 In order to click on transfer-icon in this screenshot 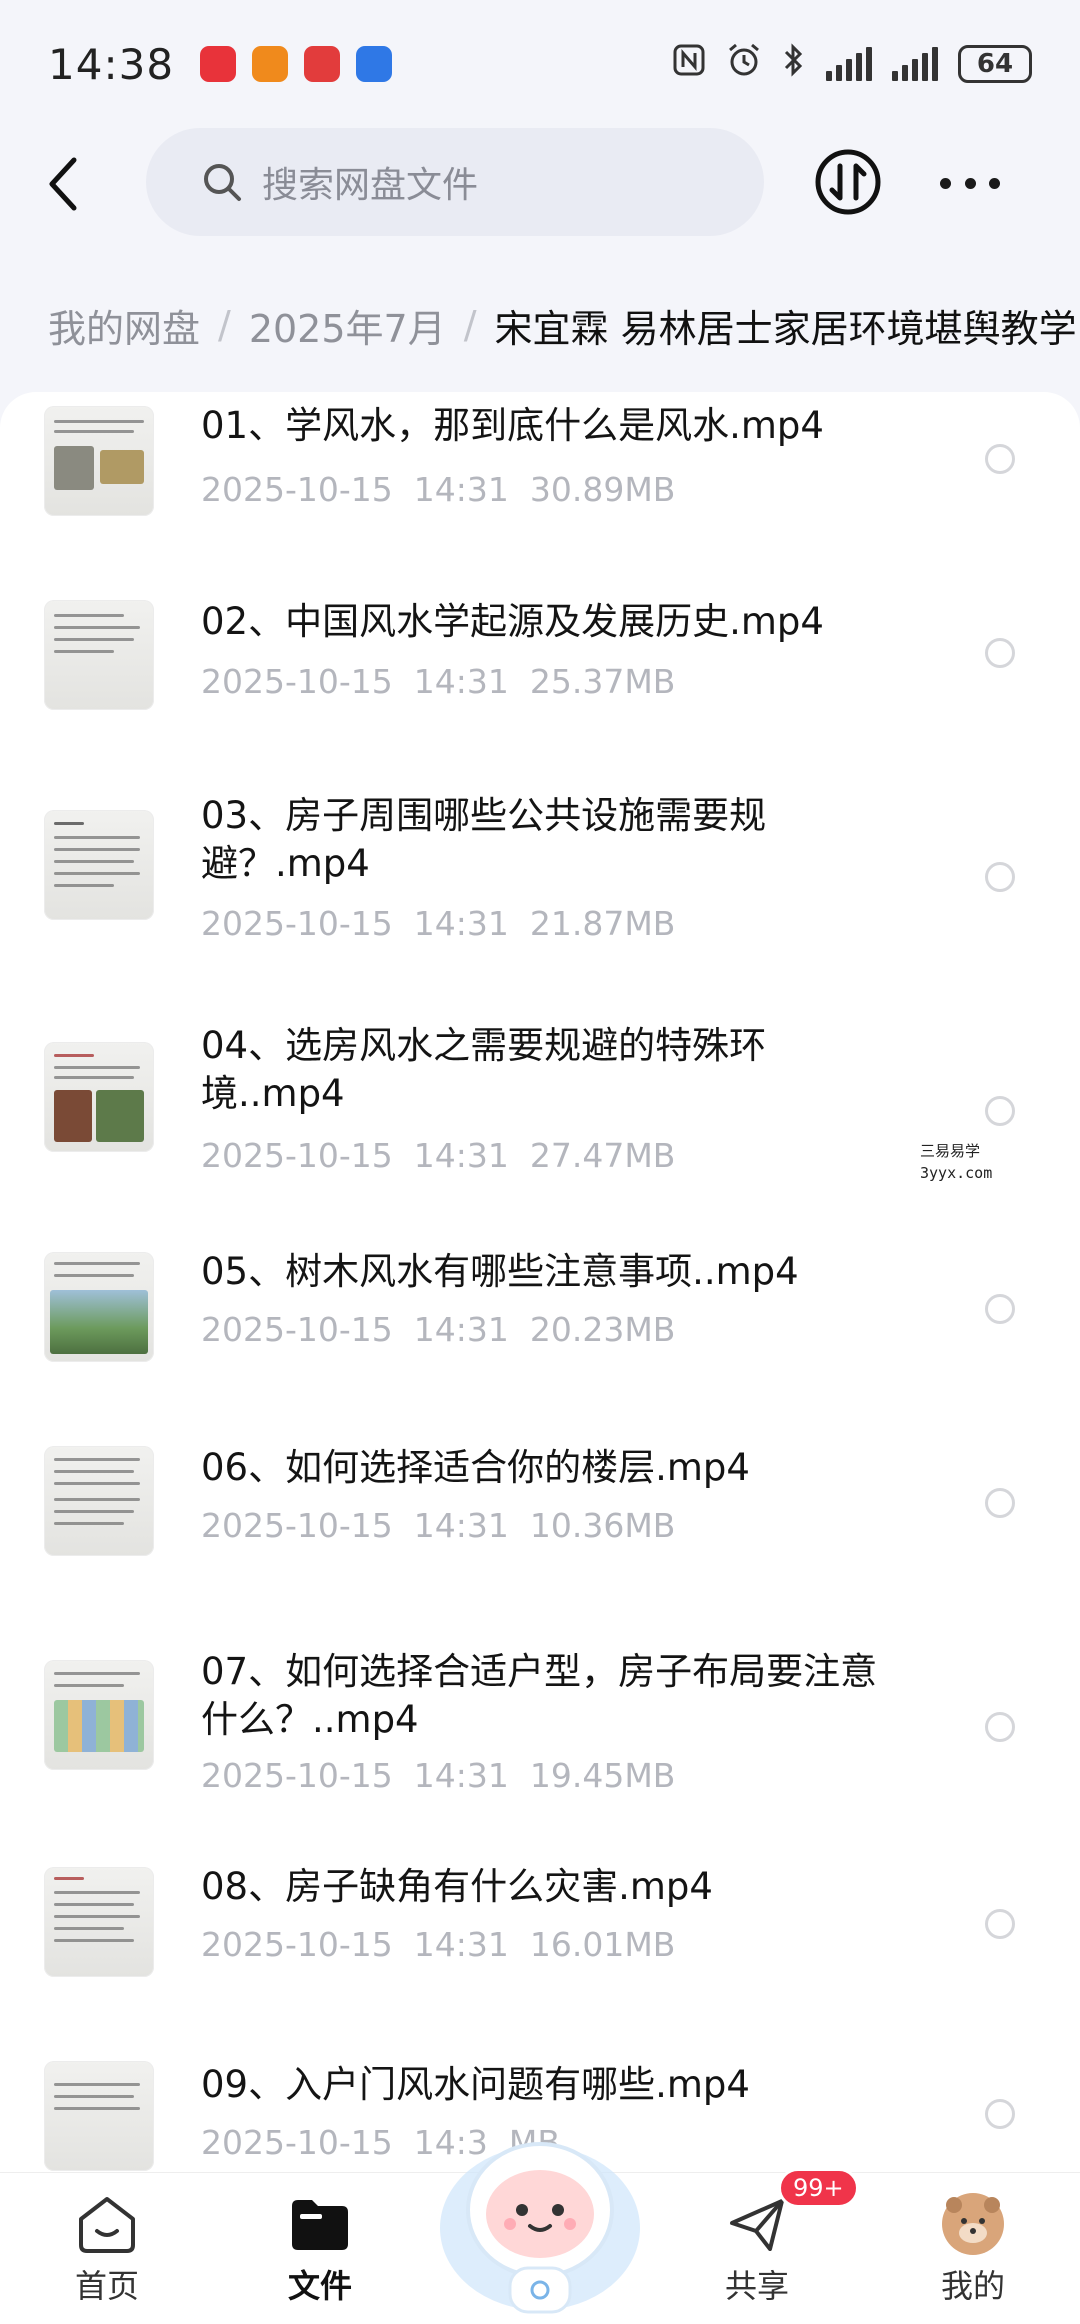, I will do `click(848, 182)`.